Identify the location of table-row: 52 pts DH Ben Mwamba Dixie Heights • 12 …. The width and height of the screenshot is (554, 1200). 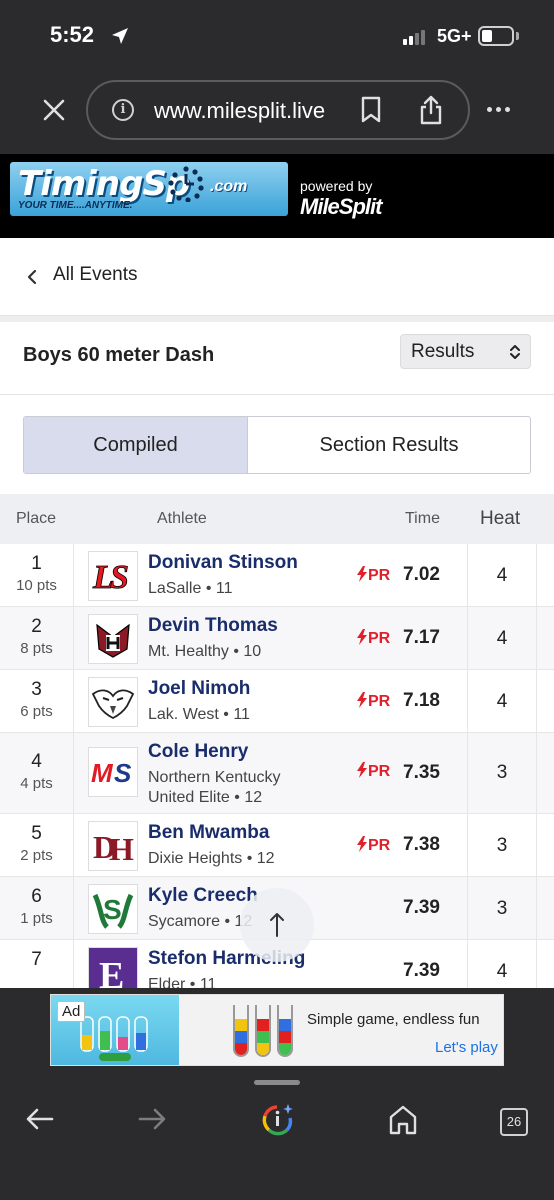
(277, 845).